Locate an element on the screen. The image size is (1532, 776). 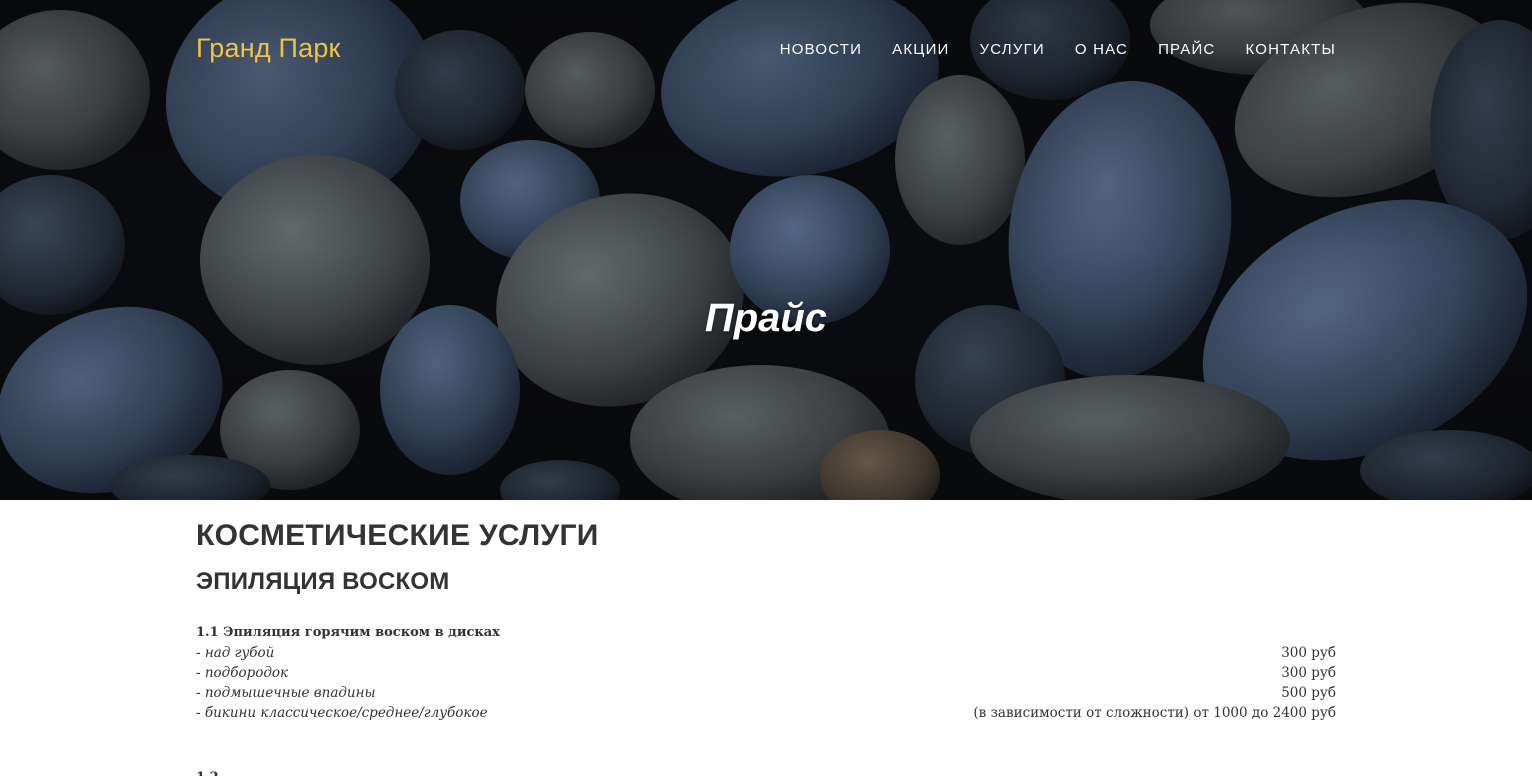
subsection-title: ЭПИЛЯЦИЯ ВОСКОМ is located at coordinates (323, 581).